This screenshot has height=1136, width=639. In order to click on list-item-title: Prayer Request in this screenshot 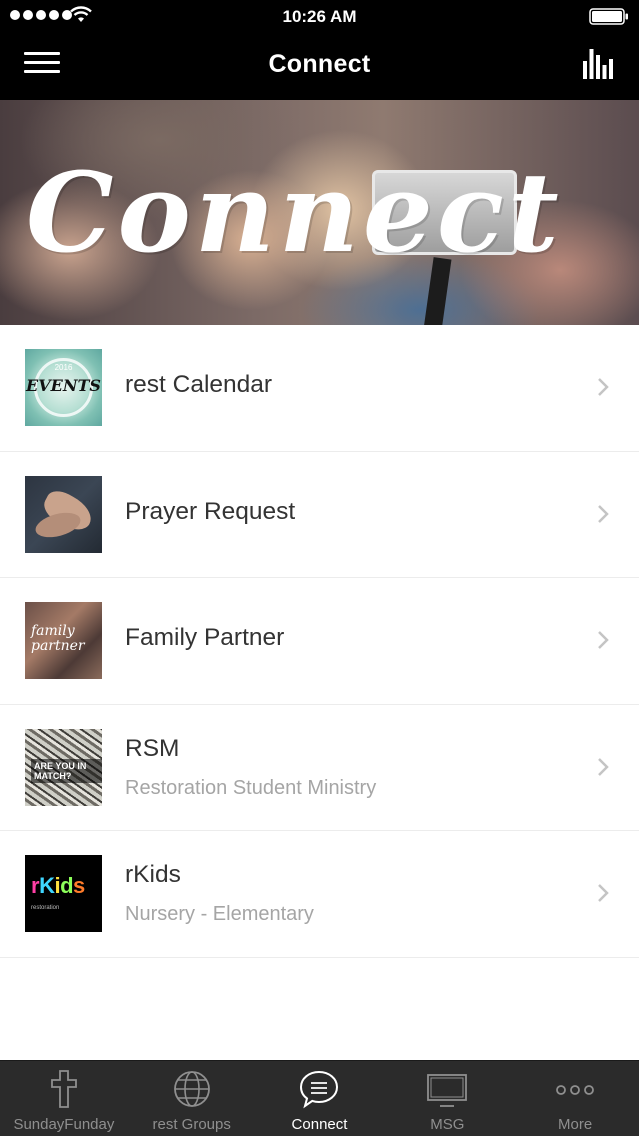, I will do `click(210, 511)`.